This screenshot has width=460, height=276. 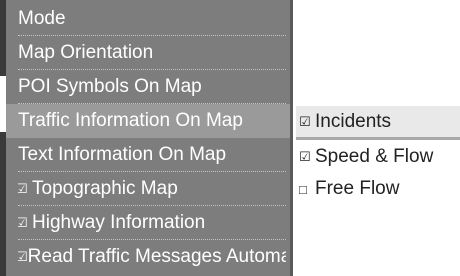 I want to click on menu-item-label: Topographic Map, so click(x=105, y=188).